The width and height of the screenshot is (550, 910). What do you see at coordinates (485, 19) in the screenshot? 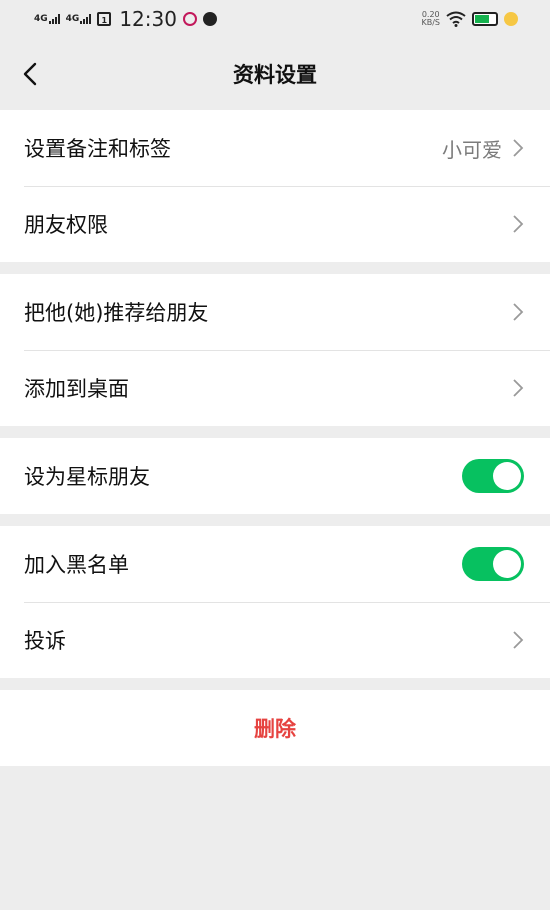
I see `battery-icon` at bounding box center [485, 19].